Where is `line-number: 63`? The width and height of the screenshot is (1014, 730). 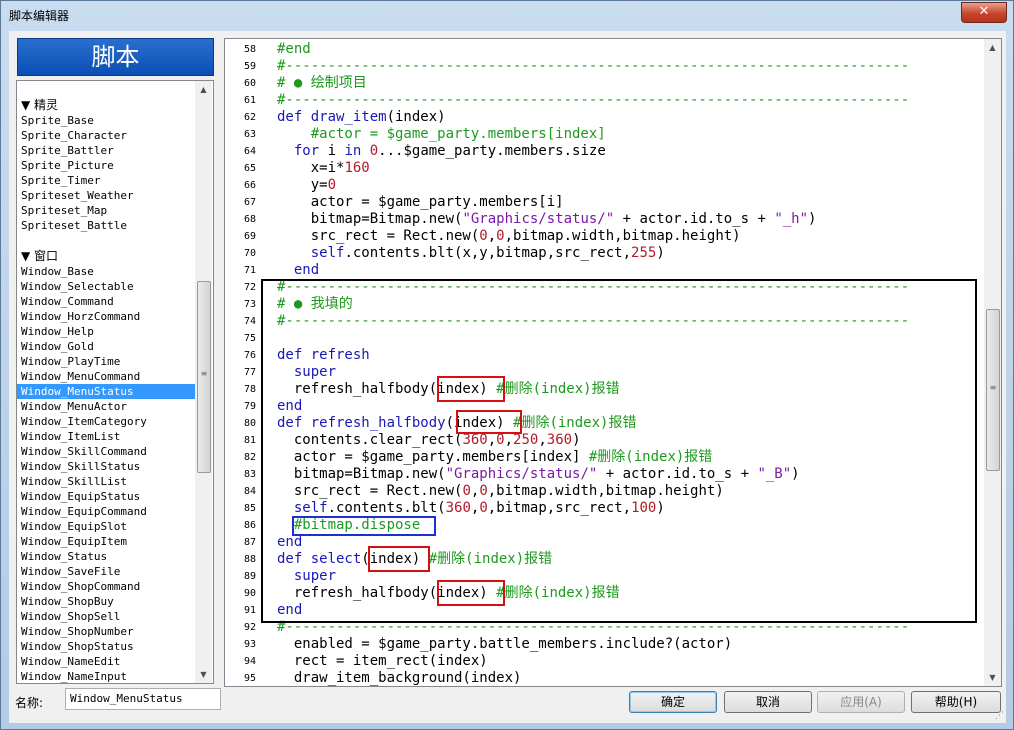
line-number: 63 is located at coordinates (249, 134).